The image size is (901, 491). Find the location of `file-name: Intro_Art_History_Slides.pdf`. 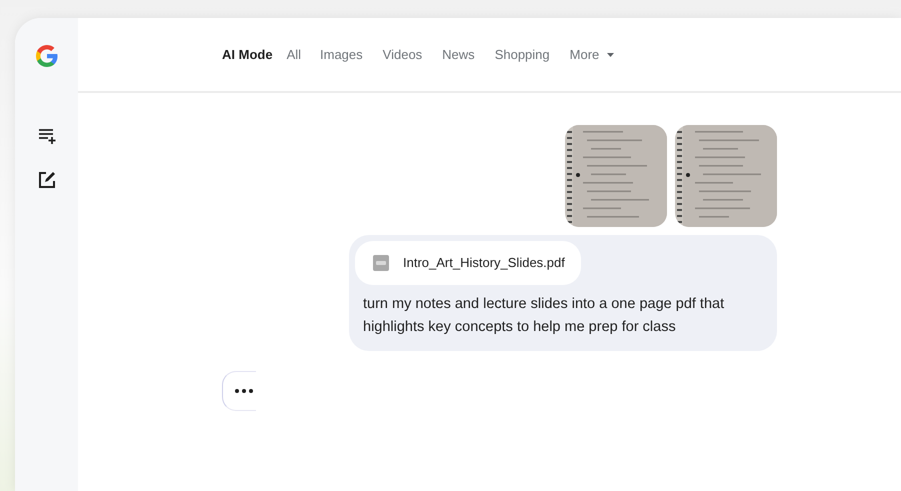

file-name: Intro_Art_History_Slides.pdf is located at coordinates (484, 263).